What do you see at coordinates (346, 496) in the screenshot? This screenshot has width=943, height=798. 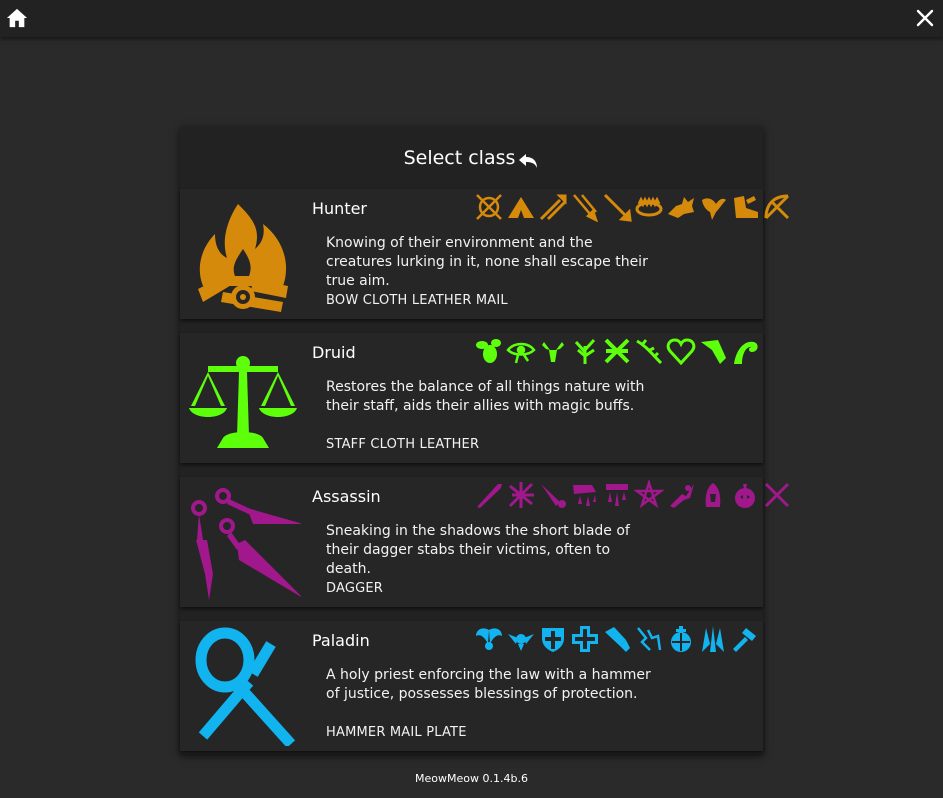 I see `class-name: Assassin` at bounding box center [346, 496].